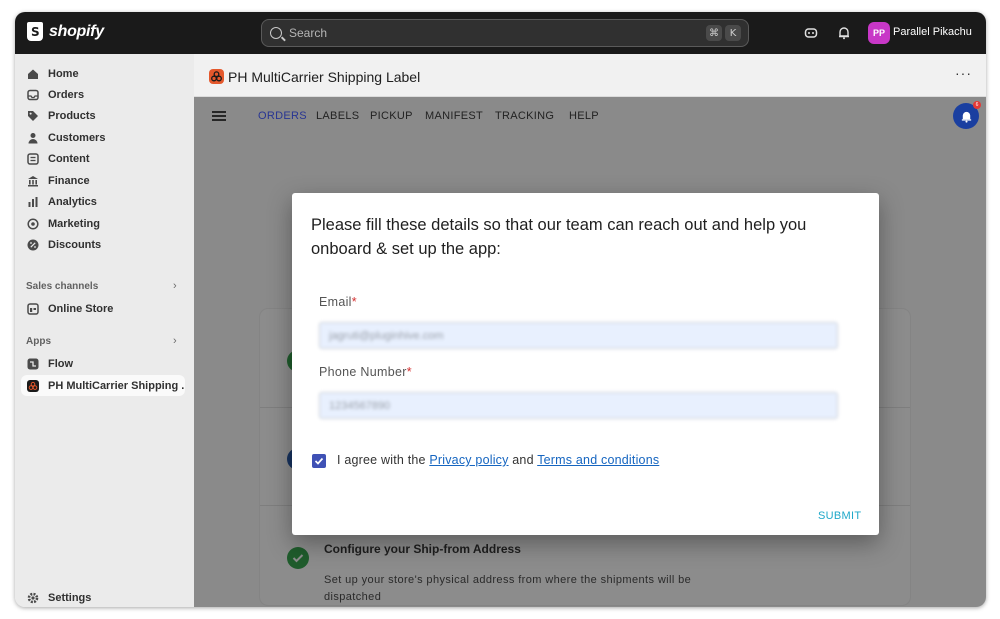 The image size is (1000, 619). I want to click on top-bar: shopify Search ⌘ K PP Parallel Pikachu, so click(500, 33).